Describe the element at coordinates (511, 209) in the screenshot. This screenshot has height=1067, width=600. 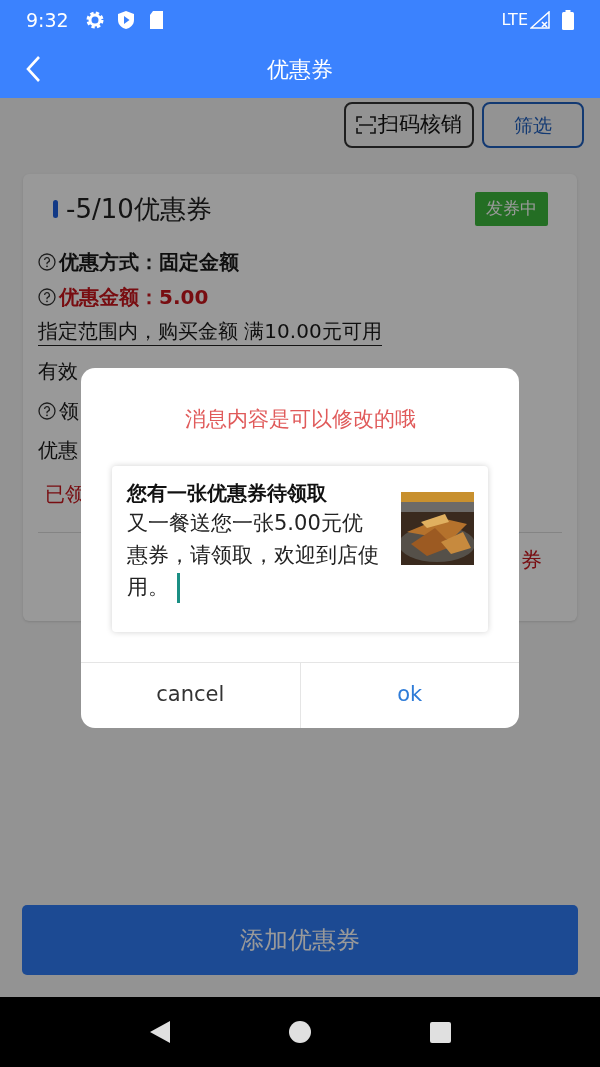
I see `status-tag: 发券中` at that location.